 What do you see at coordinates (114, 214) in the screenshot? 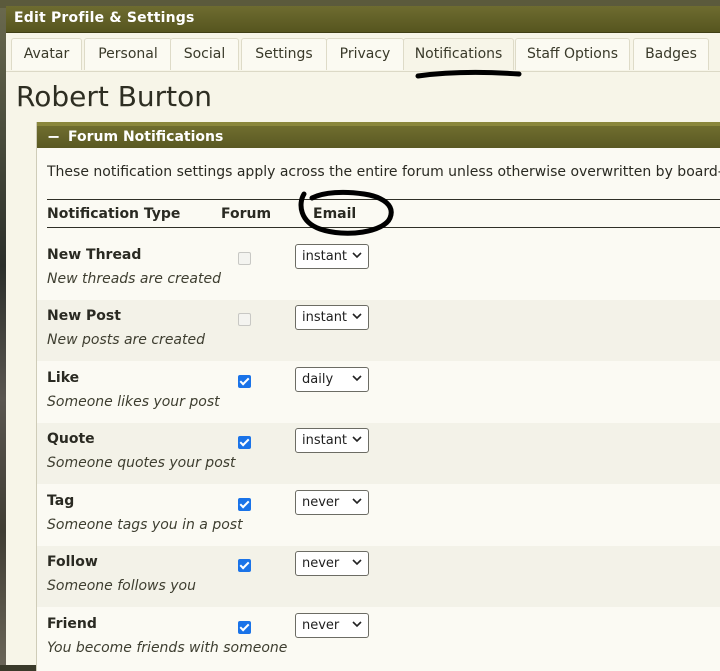
I see `column-header-type: Notification Type` at bounding box center [114, 214].